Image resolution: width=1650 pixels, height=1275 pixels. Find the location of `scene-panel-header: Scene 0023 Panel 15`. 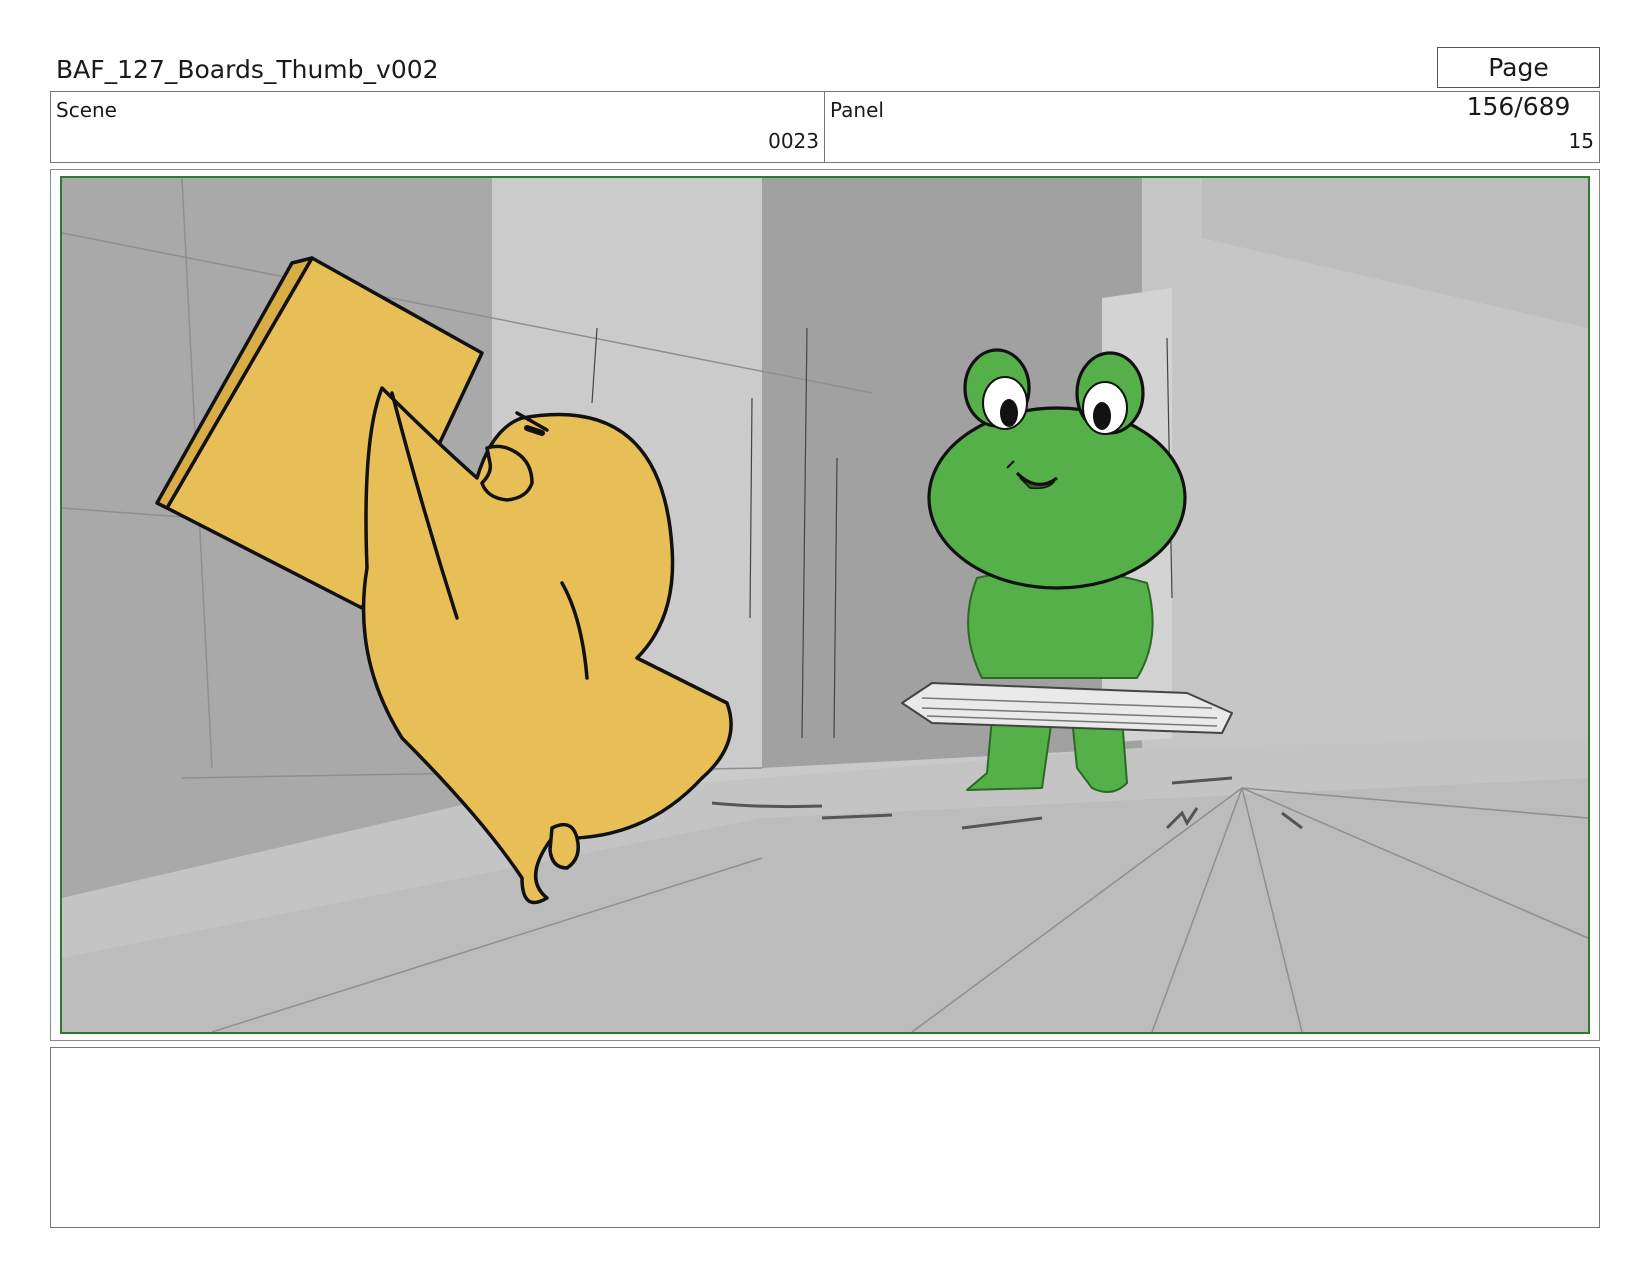

scene-panel-header: Scene 0023 Panel 15 is located at coordinates (825, 127).